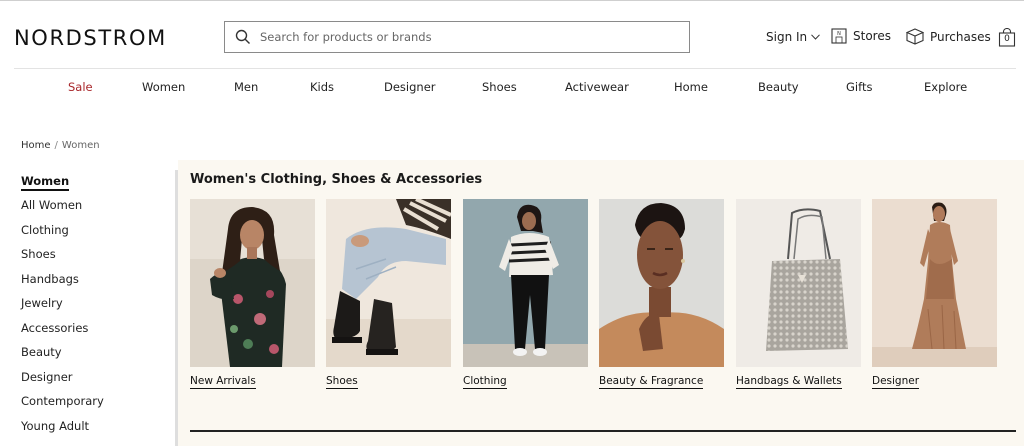  I want to click on nav-item-beauty: Beauty, so click(778, 87).